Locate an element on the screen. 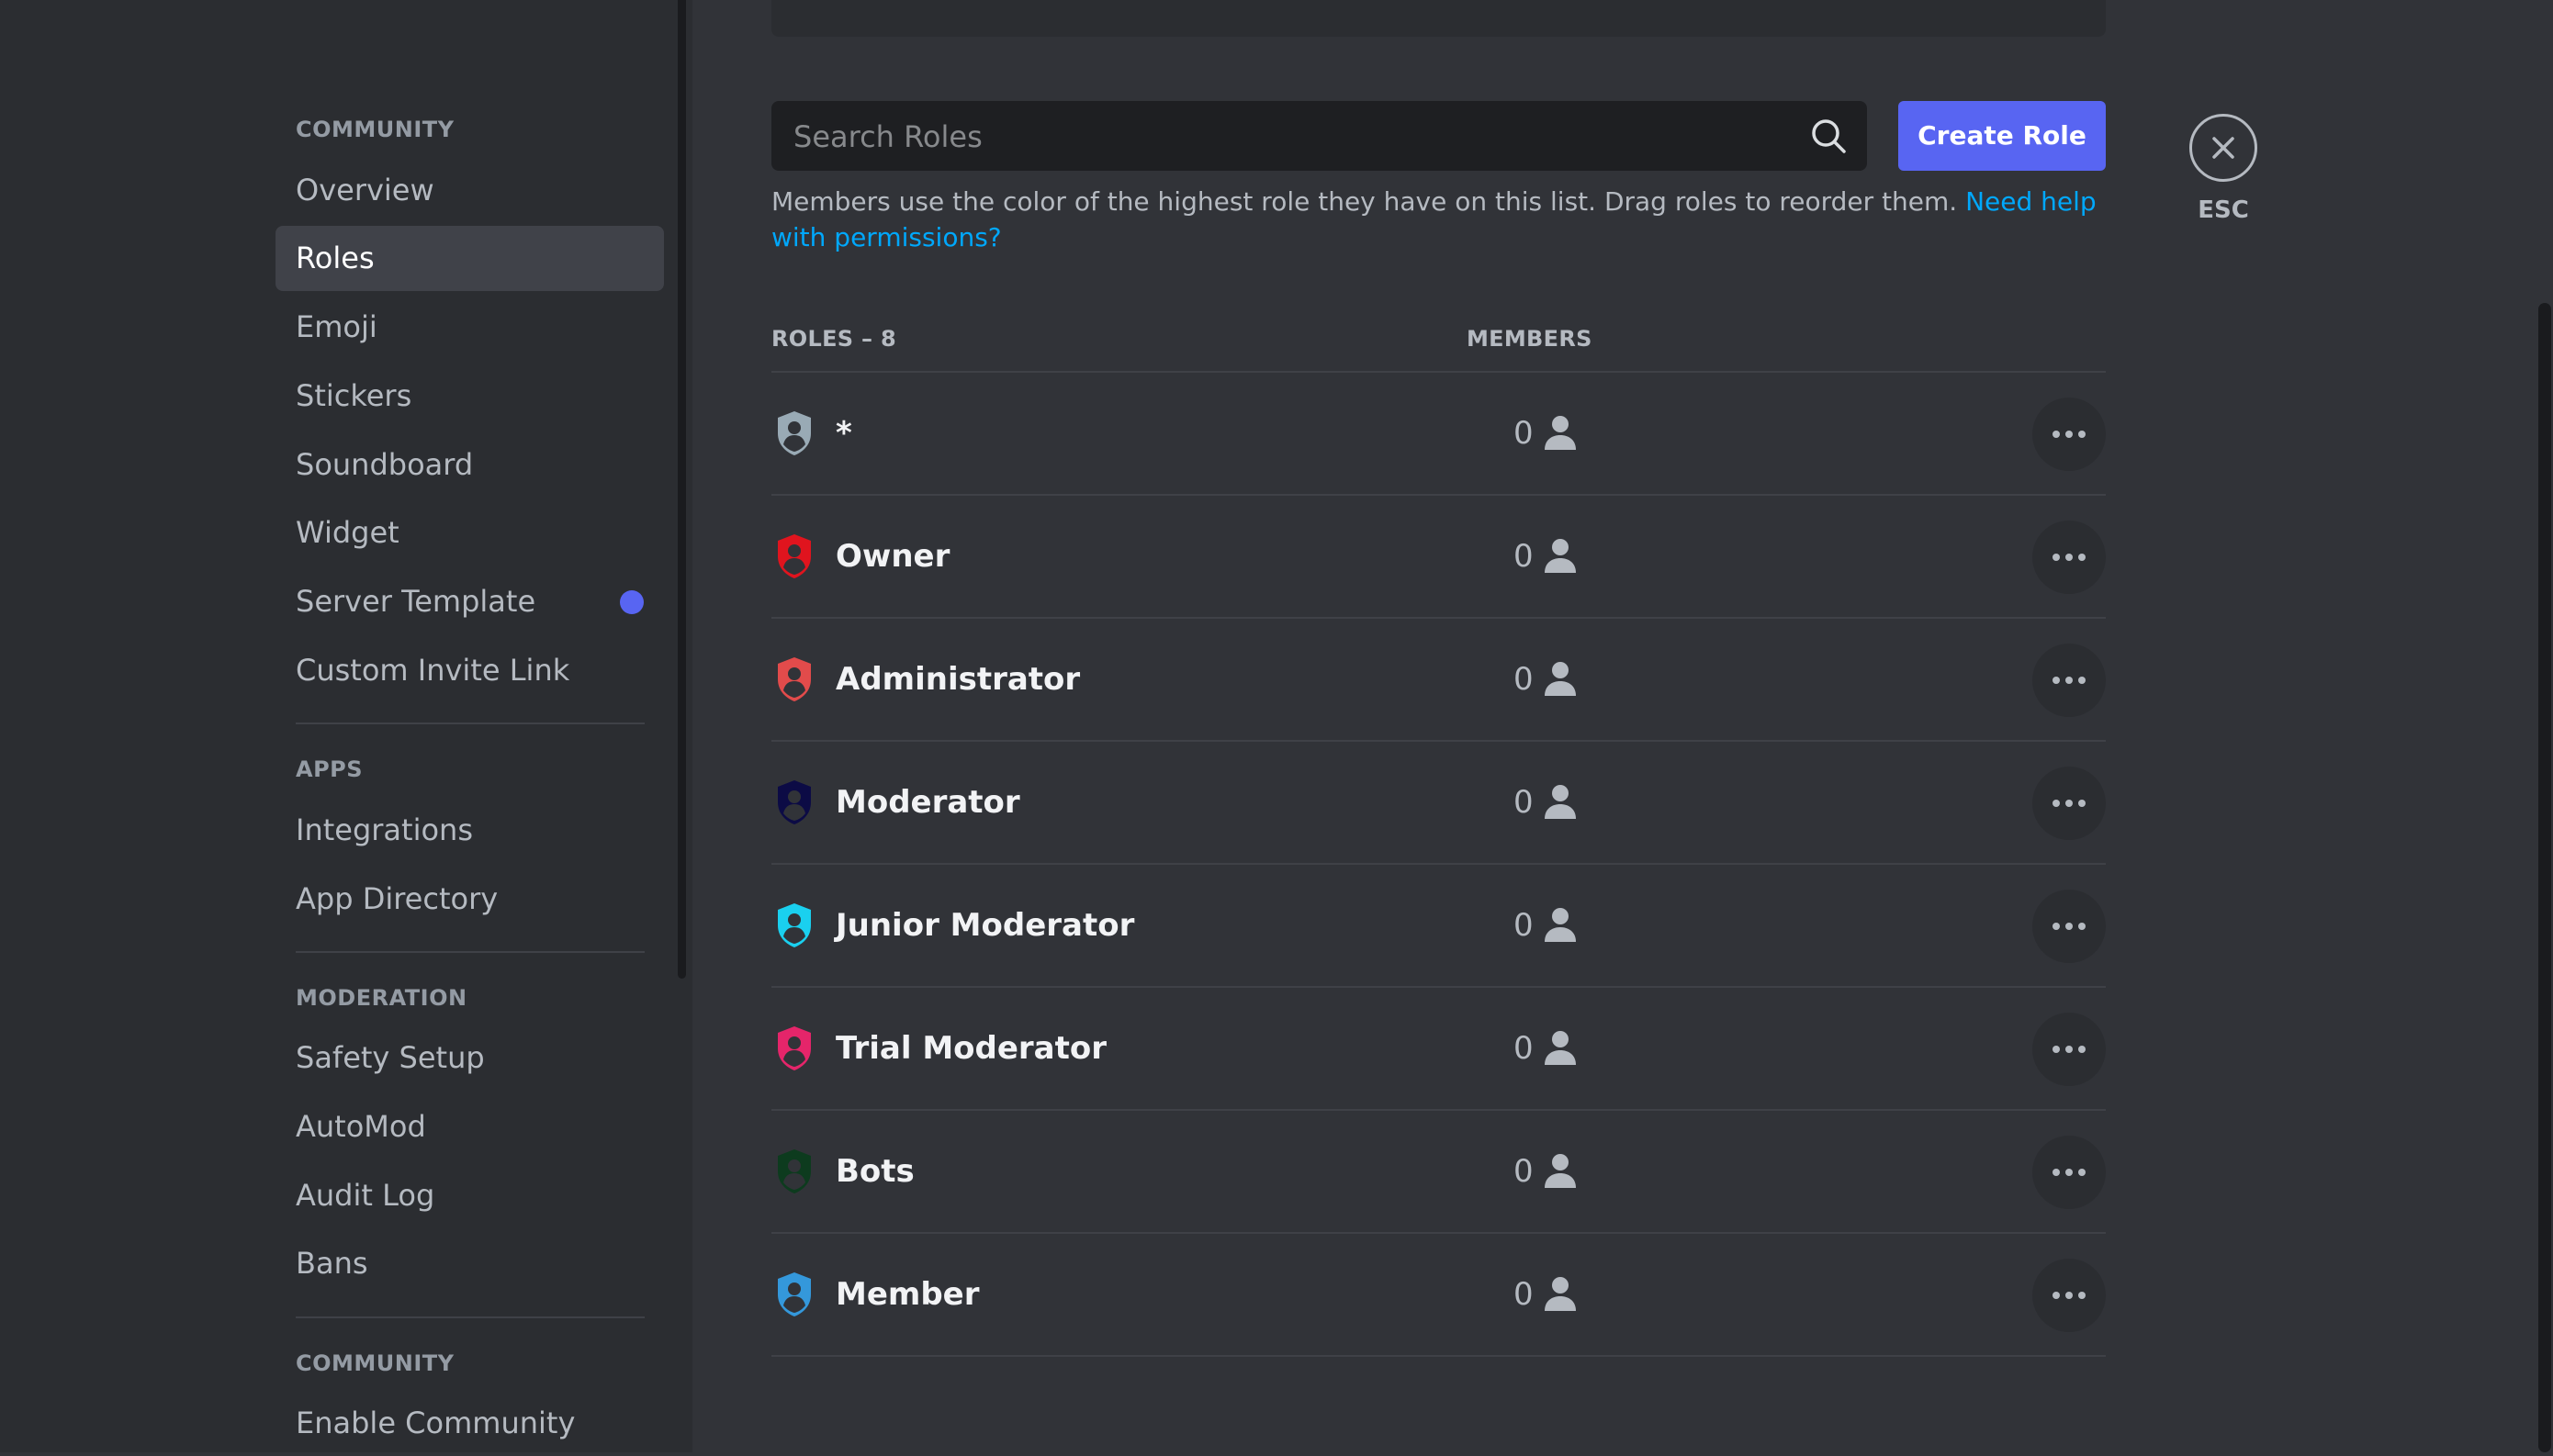 This screenshot has height=1456, width=2553. sidebar-item-soundboard: Soundboard is located at coordinates (470, 465).